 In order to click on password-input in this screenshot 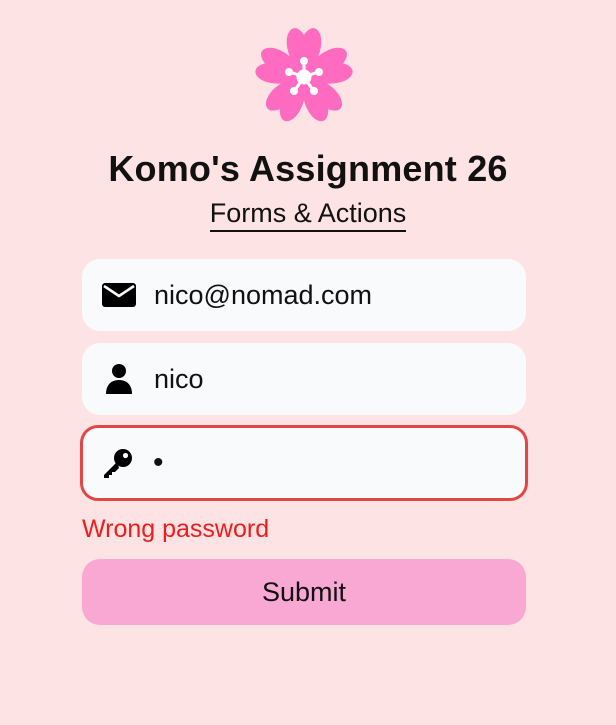, I will do `click(328, 463)`.